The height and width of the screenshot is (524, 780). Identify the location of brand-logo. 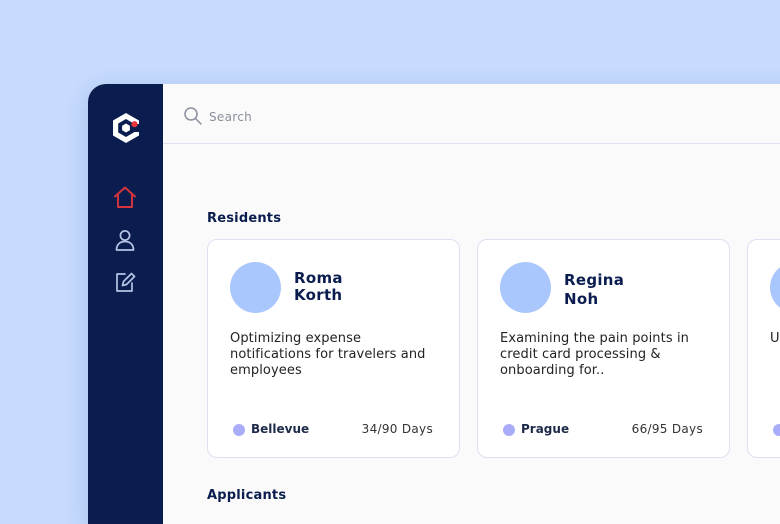
(126, 128).